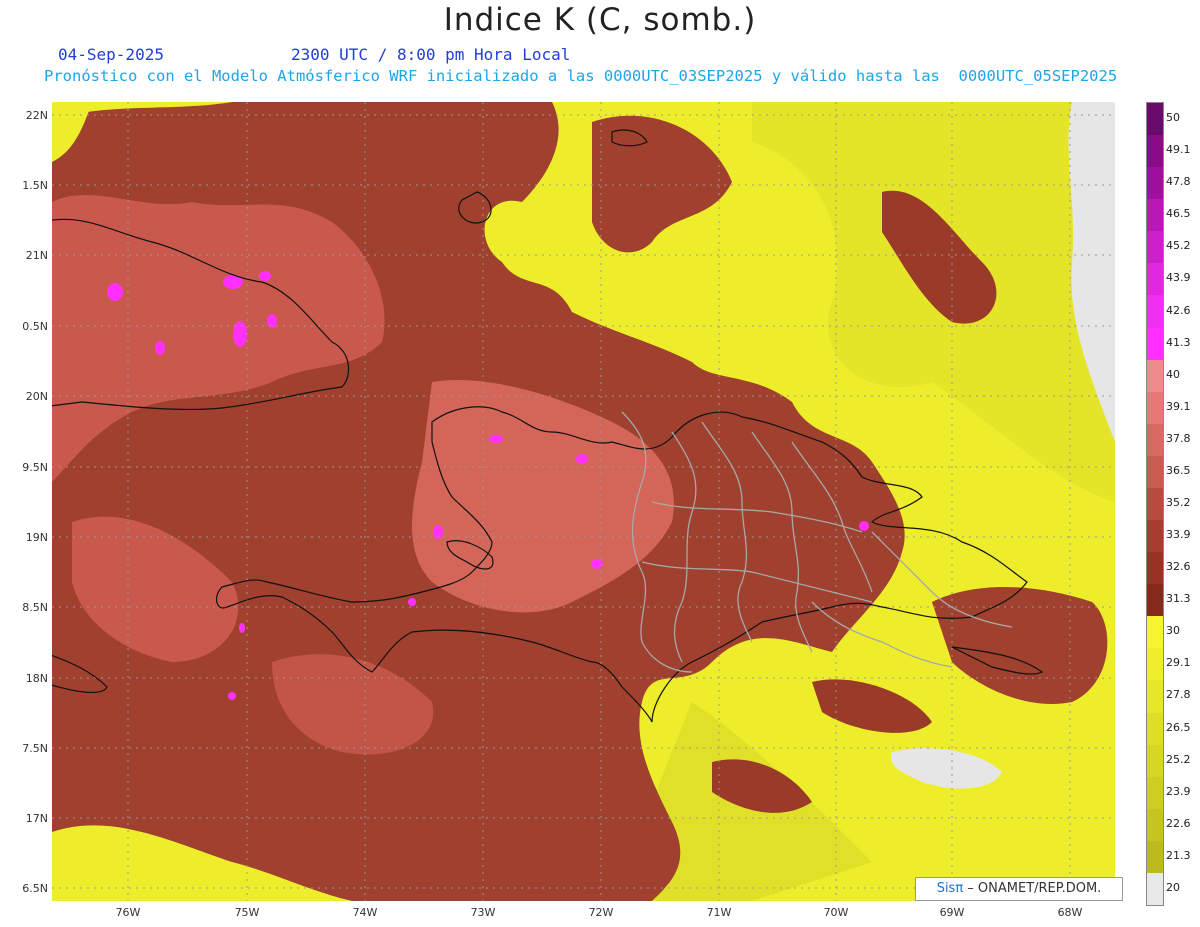 The width and height of the screenshot is (1200, 927). What do you see at coordinates (1178, 663) in the screenshot?
I see `colorbar-label: 29.1` at bounding box center [1178, 663].